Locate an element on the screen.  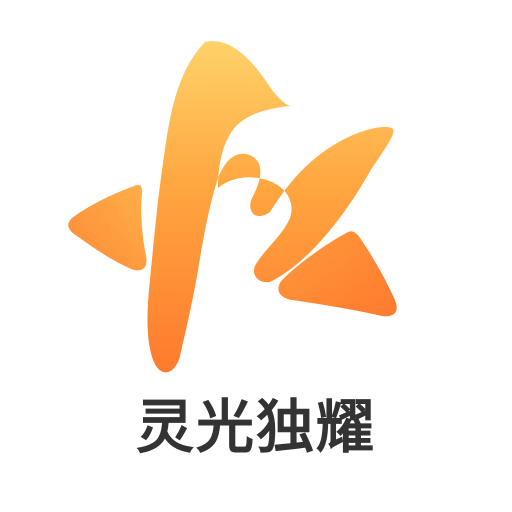
logo-left-wing-shape is located at coordinates (107, 227).